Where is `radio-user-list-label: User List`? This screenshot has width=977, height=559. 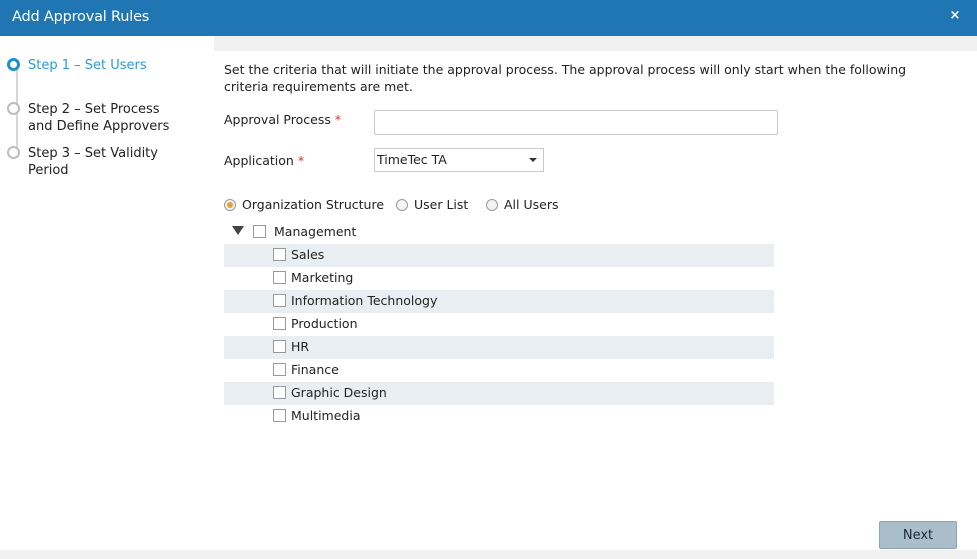
radio-user-list-label: User List is located at coordinates (441, 204).